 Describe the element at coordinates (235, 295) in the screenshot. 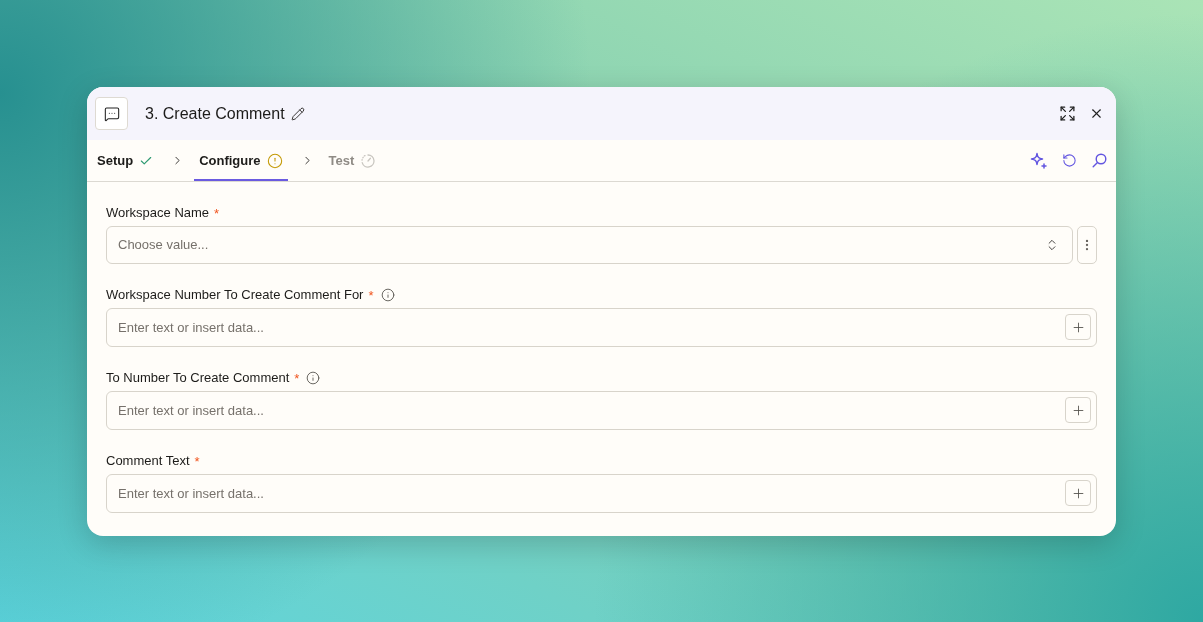

I see `field-label: Workspace Number To Create Comment For` at that location.